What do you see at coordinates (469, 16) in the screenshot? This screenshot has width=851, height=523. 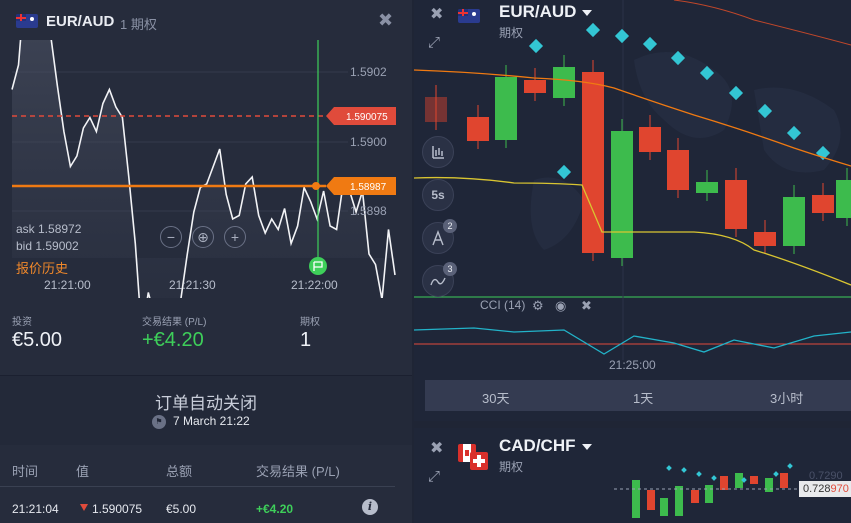 I see `eur-aud-flag-icon` at bounding box center [469, 16].